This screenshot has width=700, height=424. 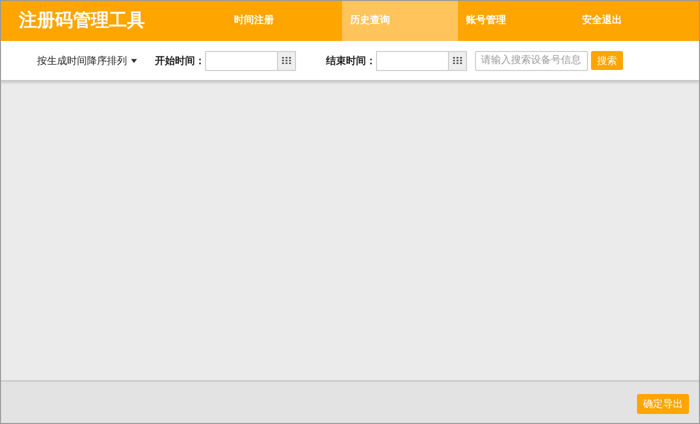 I want to click on end-time-label: 结束时间：, so click(x=351, y=61).